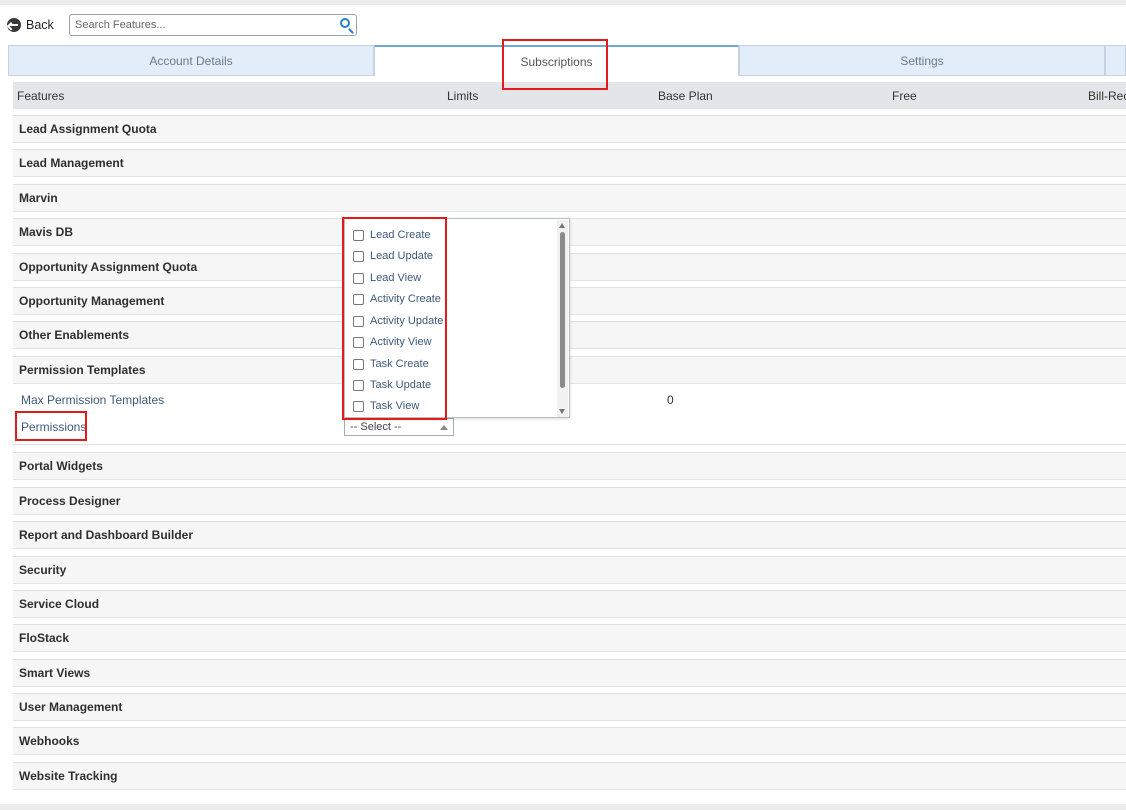 Image resolution: width=1126 pixels, height=810 pixels. I want to click on permissions-select: -- Select --, so click(399, 427).